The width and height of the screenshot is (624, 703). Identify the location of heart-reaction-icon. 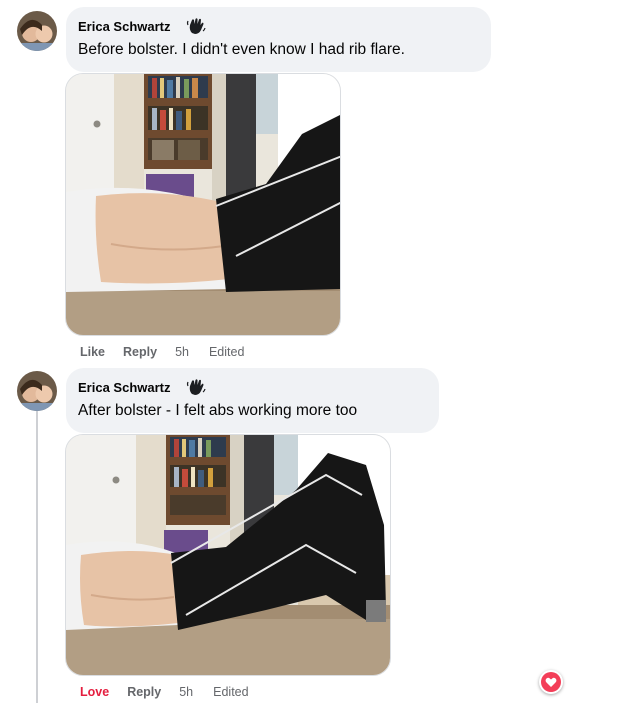
(551, 682).